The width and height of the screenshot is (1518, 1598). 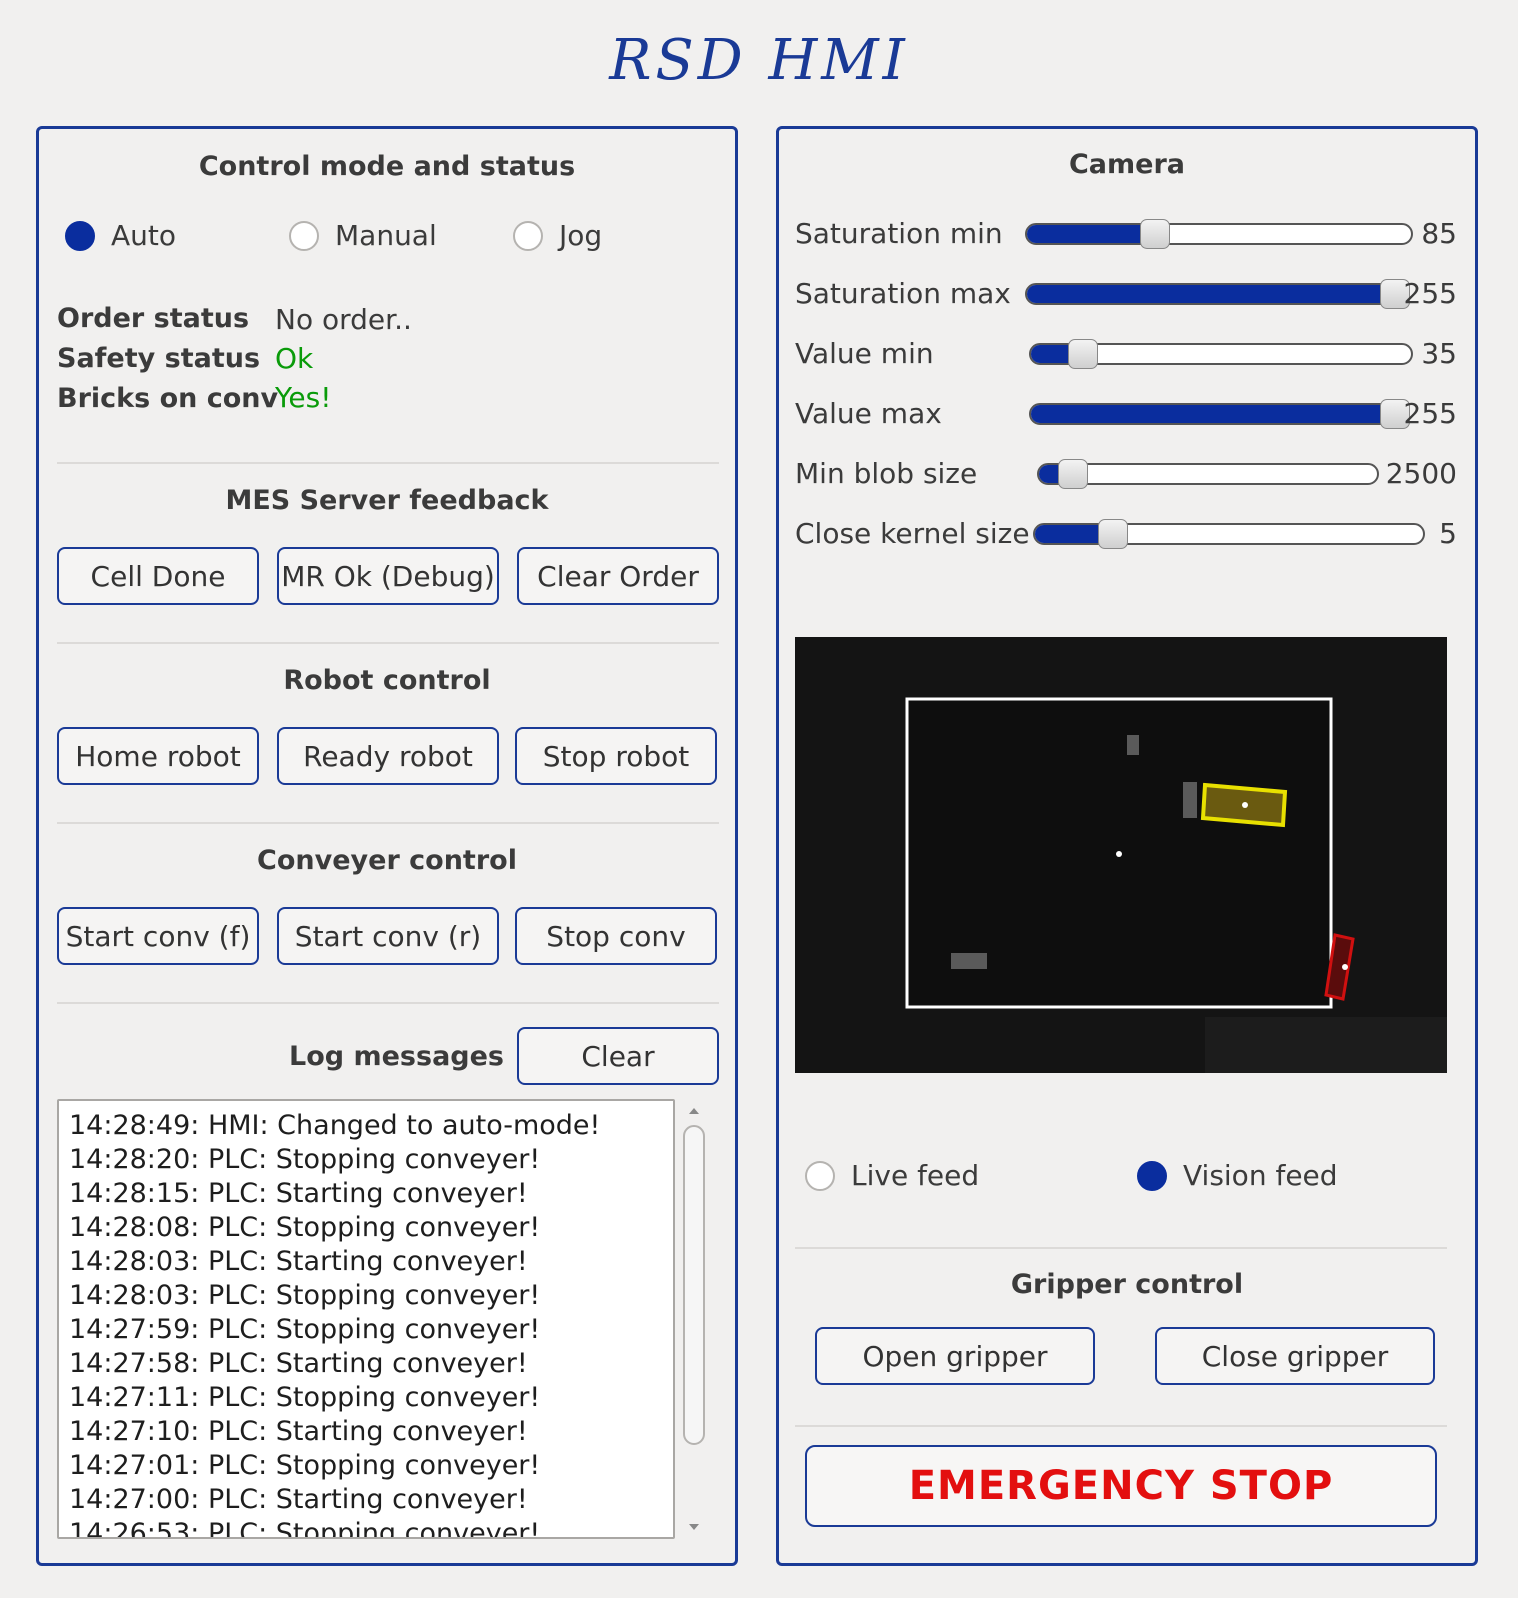 I want to click on value-max-slider, so click(x=1219, y=414).